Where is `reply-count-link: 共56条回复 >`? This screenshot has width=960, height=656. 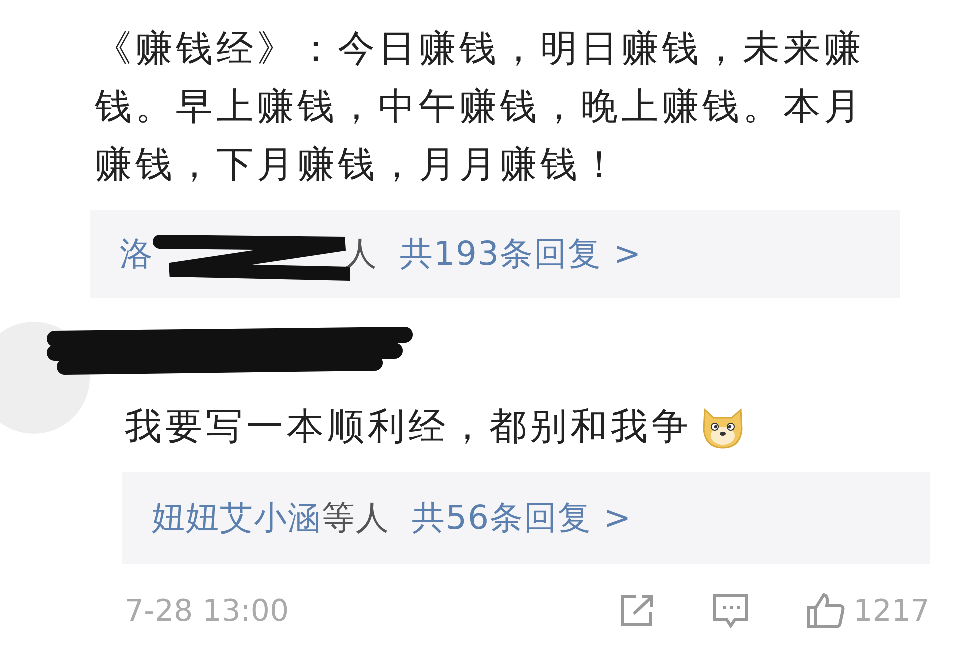 reply-count-link: 共56条回复 > is located at coordinates (522, 518).